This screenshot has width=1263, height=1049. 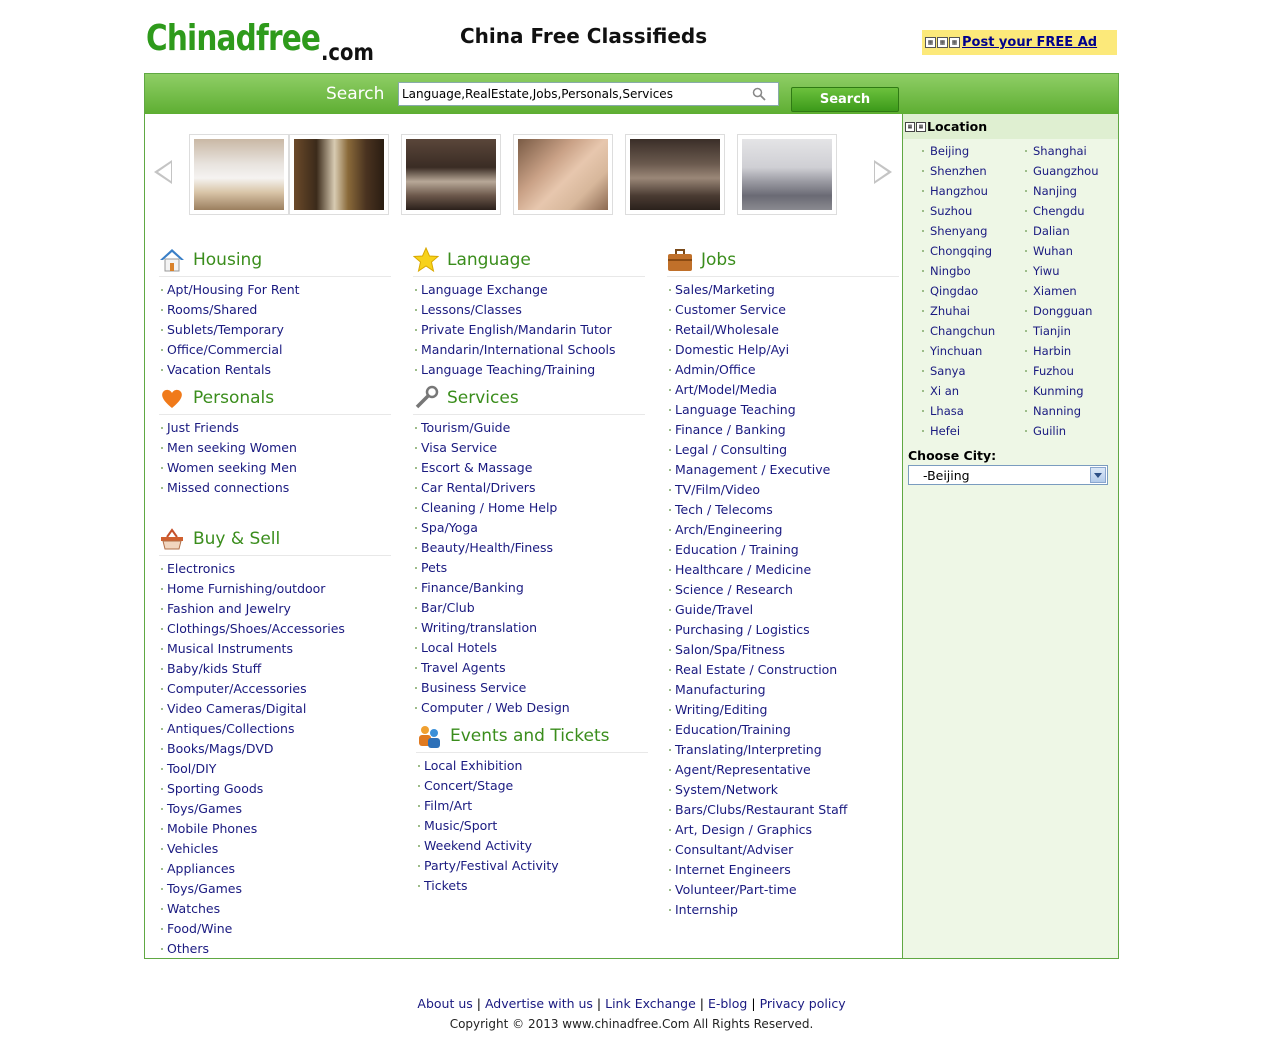 What do you see at coordinates (743, 829) in the screenshot?
I see `list-item: Art, Design / Graphics` at bounding box center [743, 829].